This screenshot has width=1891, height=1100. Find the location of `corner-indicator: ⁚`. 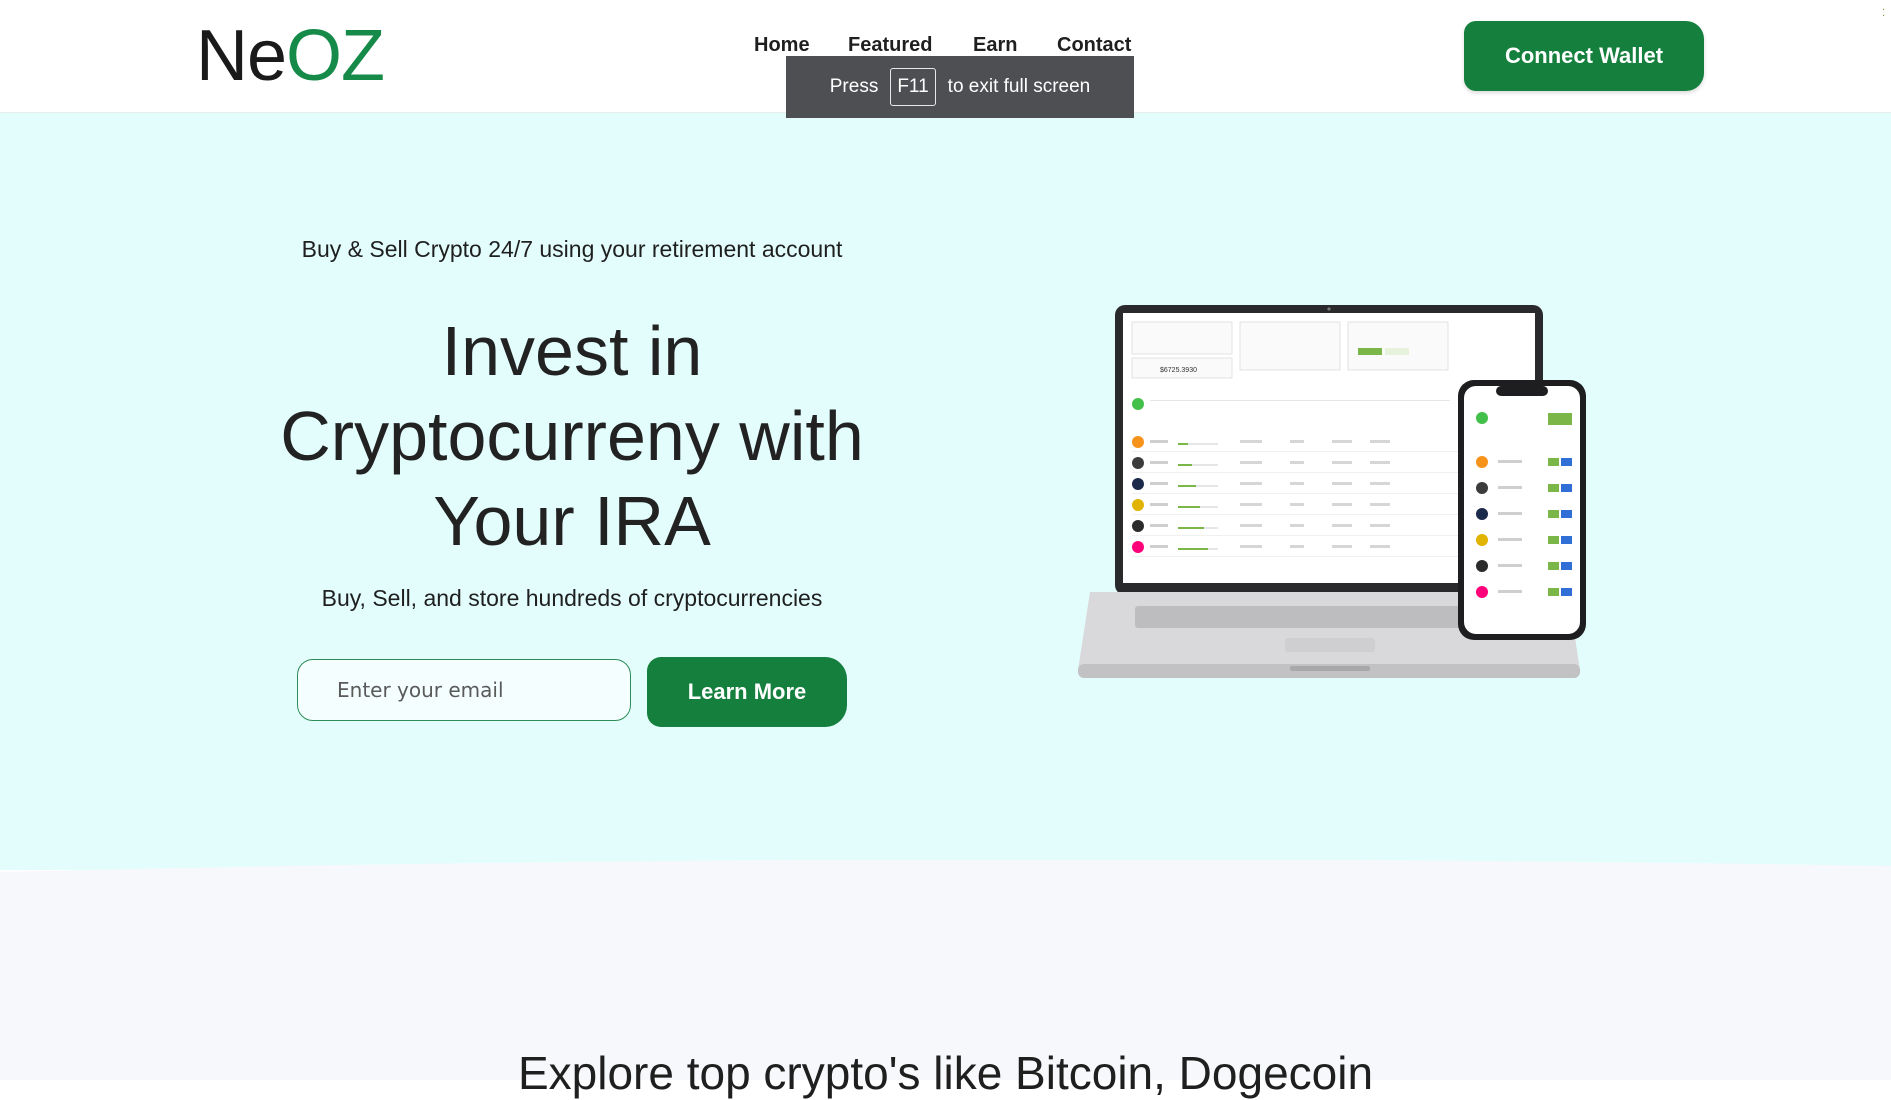

corner-indicator: ⁚ is located at coordinates (1884, 13).